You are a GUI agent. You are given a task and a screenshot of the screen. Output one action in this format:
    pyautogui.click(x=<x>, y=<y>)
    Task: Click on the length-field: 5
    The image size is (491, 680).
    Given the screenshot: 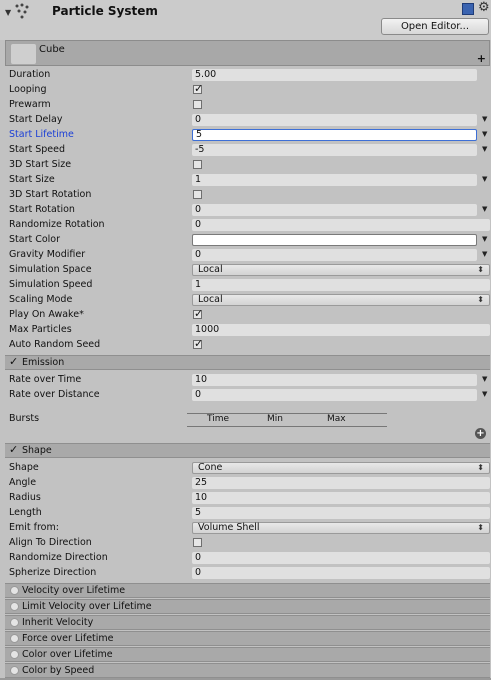 What is the action you would take?
    pyautogui.click(x=341, y=513)
    